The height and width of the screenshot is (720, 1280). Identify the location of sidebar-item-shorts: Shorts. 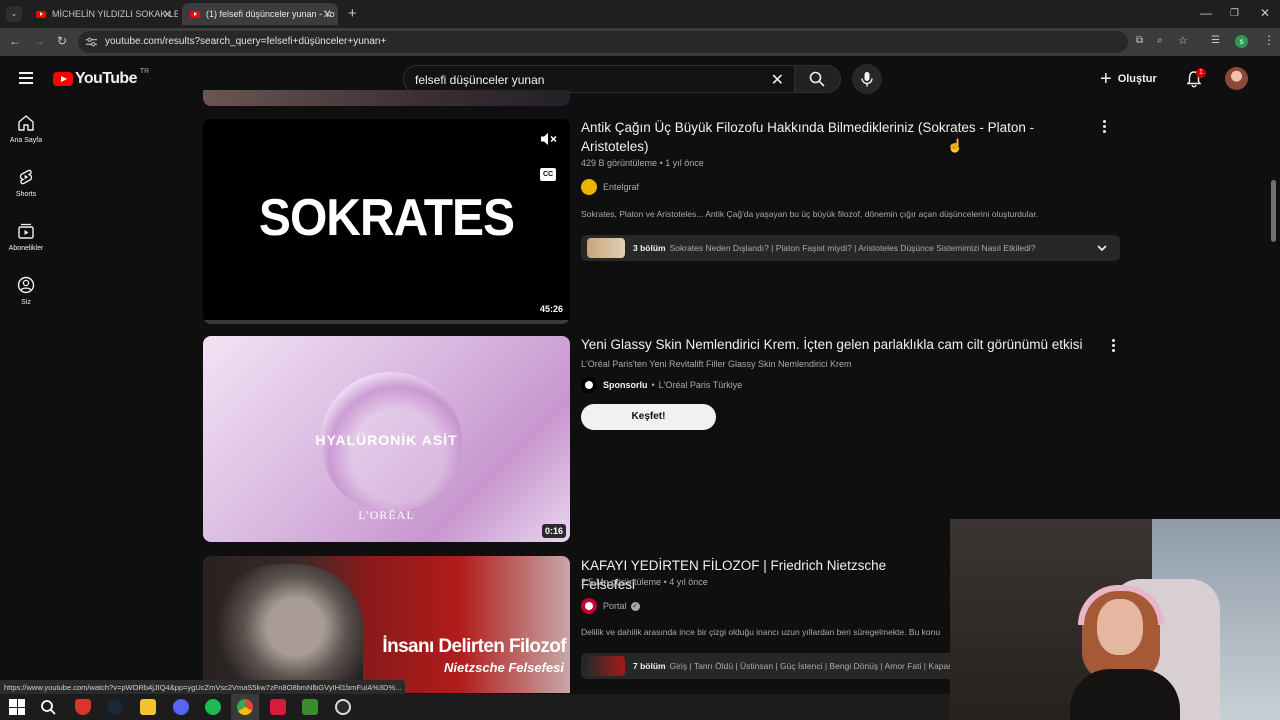
(26, 183).